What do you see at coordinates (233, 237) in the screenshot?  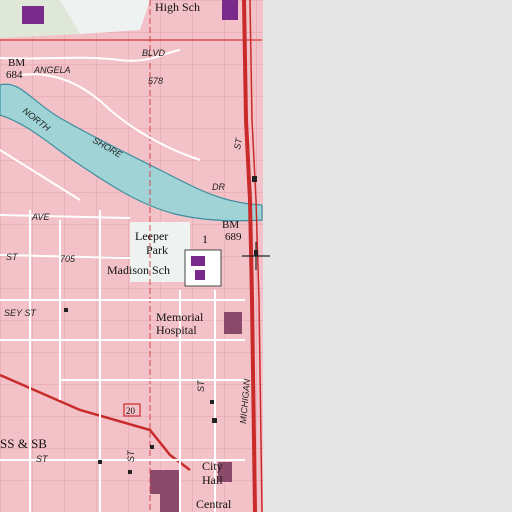 I see `label-bm-689-b: 689` at bounding box center [233, 237].